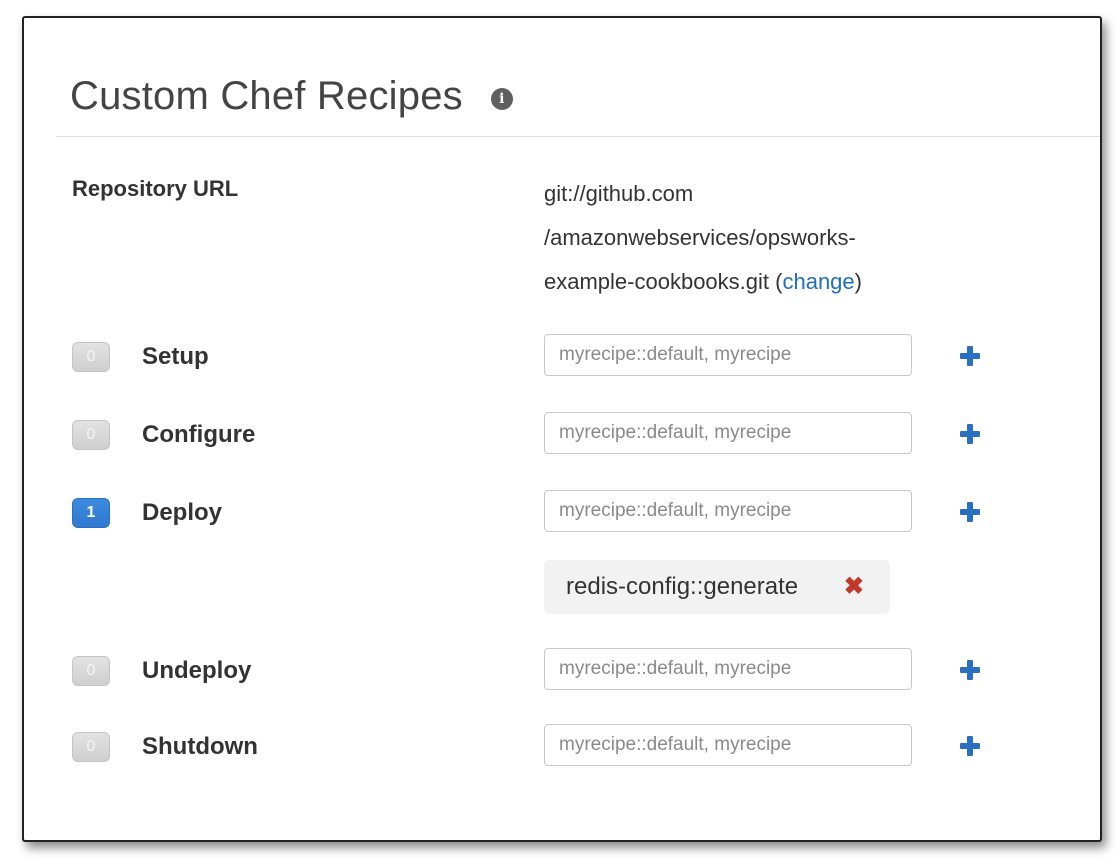 This screenshot has width=1120, height=862. I want to click on info-icon: i, so click(501, 98).